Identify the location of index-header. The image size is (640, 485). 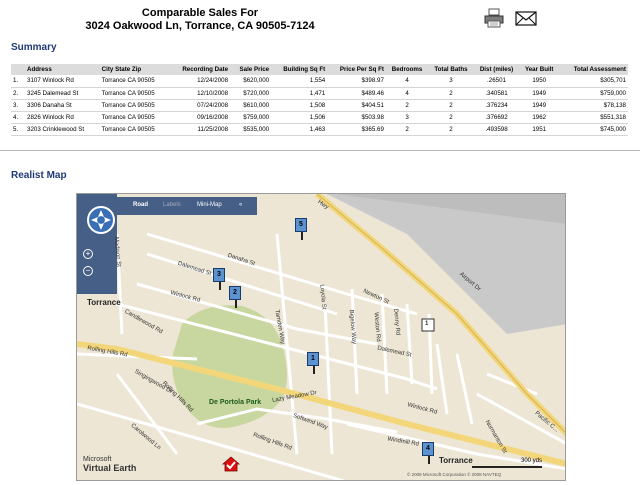
(18, 69).